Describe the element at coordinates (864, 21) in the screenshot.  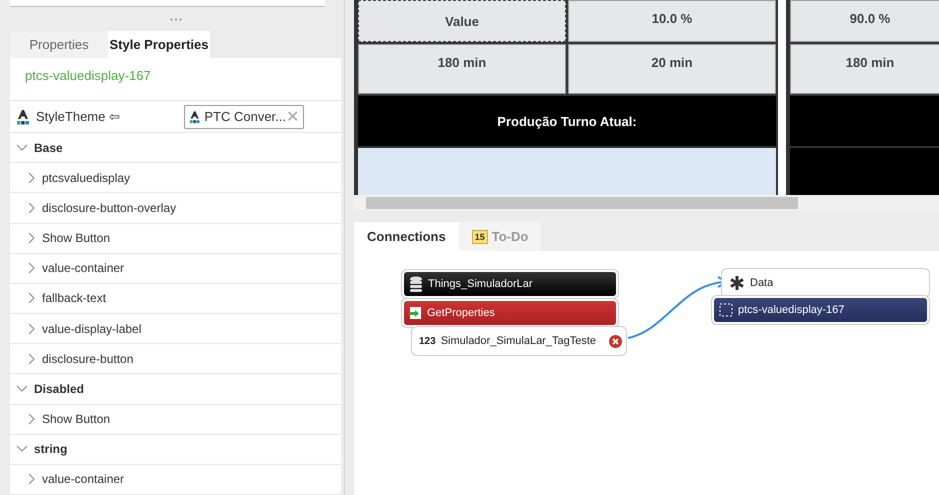
I see `value-cell: 90.0 %` at that location.